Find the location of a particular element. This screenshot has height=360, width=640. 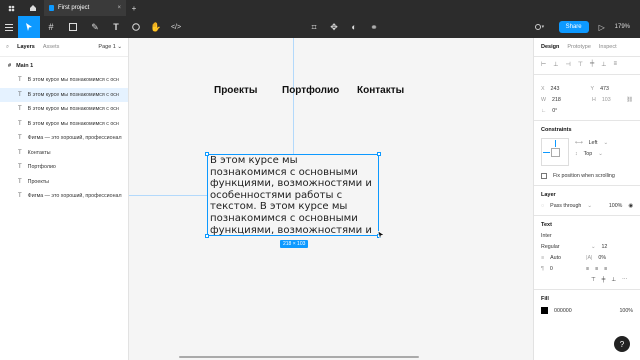

h-field: 103 is located at coordinates (606, 100).